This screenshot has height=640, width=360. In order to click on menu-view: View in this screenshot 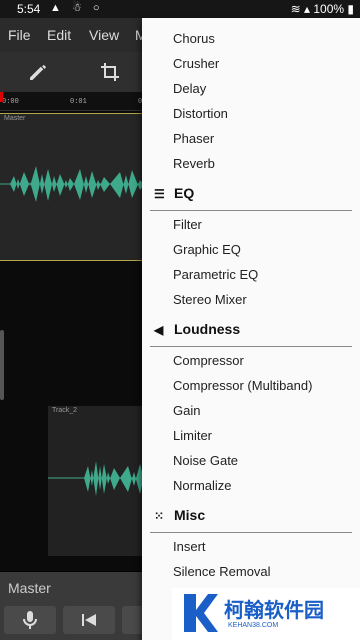, I will do `click(104, 35)`.